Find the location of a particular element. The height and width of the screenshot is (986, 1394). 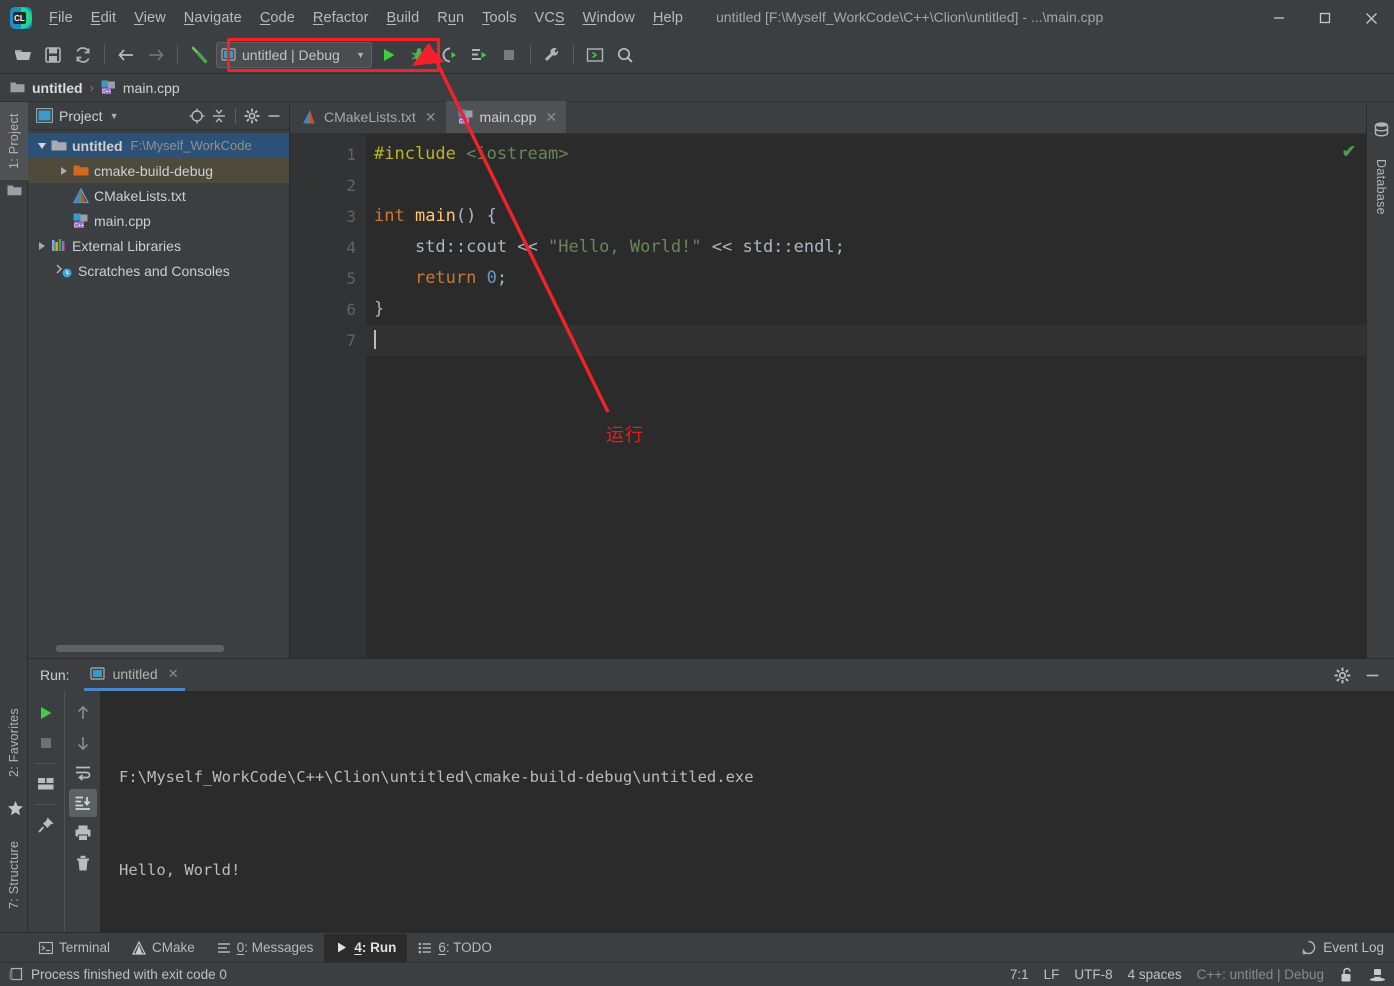

menu-navigate: Navigate is located at coordinates (213, 18).